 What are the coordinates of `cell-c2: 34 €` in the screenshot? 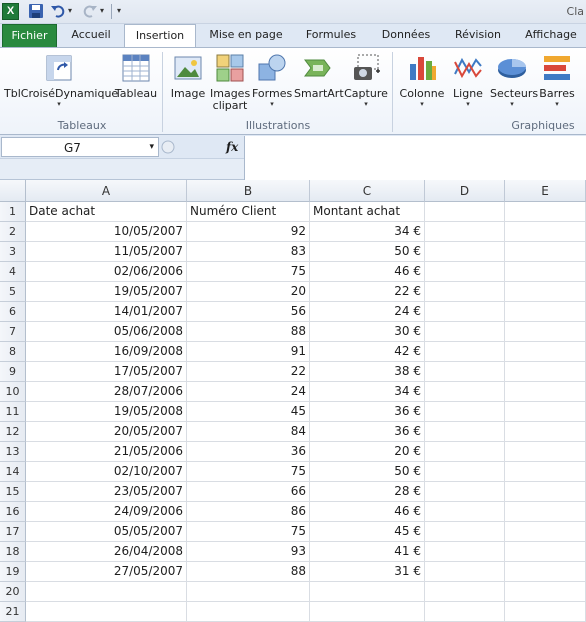 It's located at (367, 232).